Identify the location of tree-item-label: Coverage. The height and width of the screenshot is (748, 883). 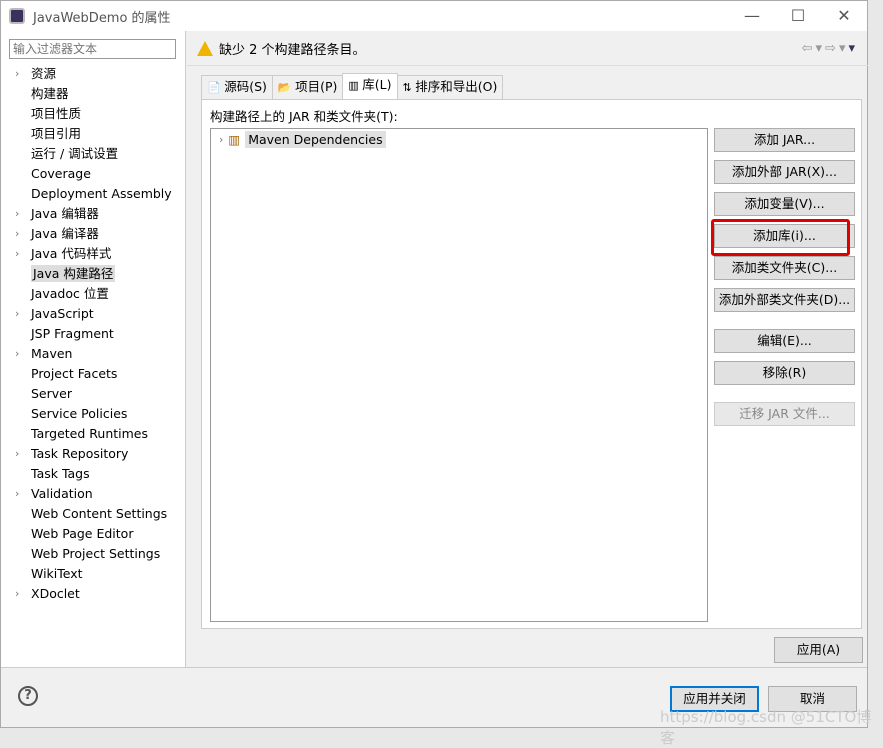
(61, 173).